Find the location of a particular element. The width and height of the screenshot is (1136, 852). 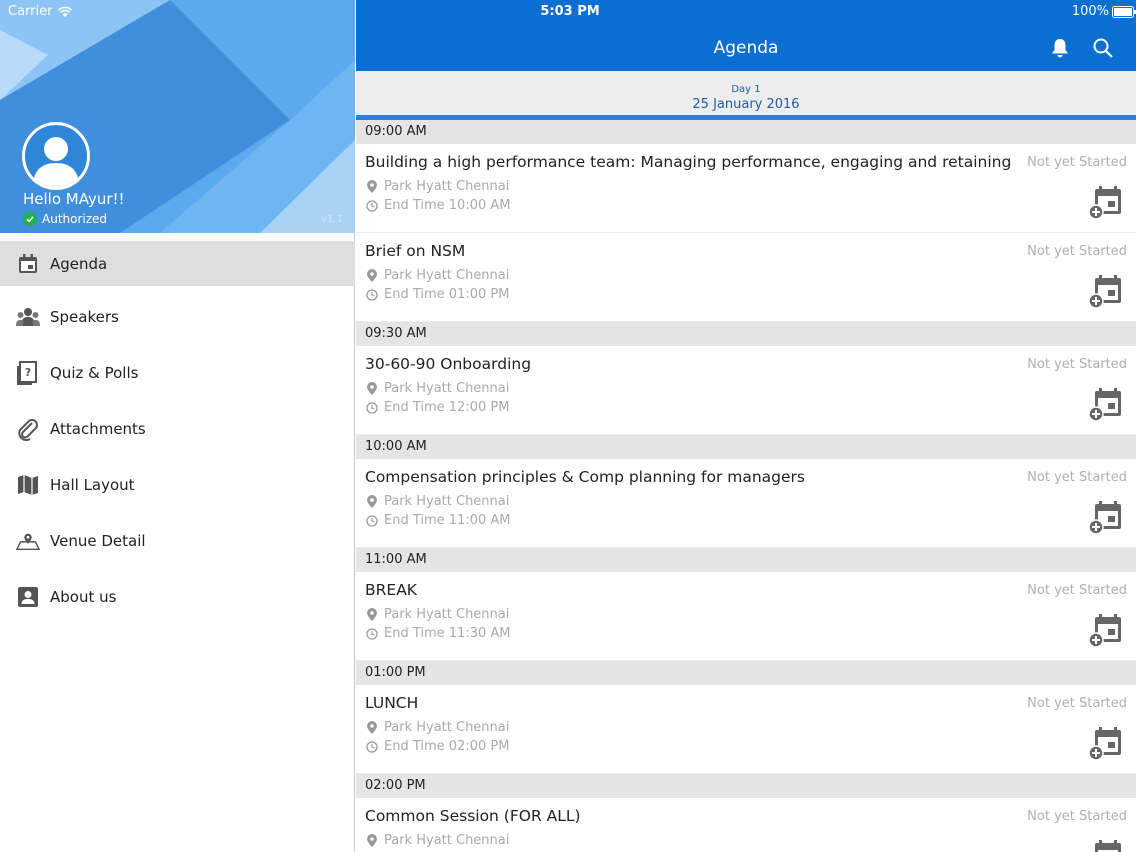

sidebar-item-about-us: About us is located at coordinates (177, 597).